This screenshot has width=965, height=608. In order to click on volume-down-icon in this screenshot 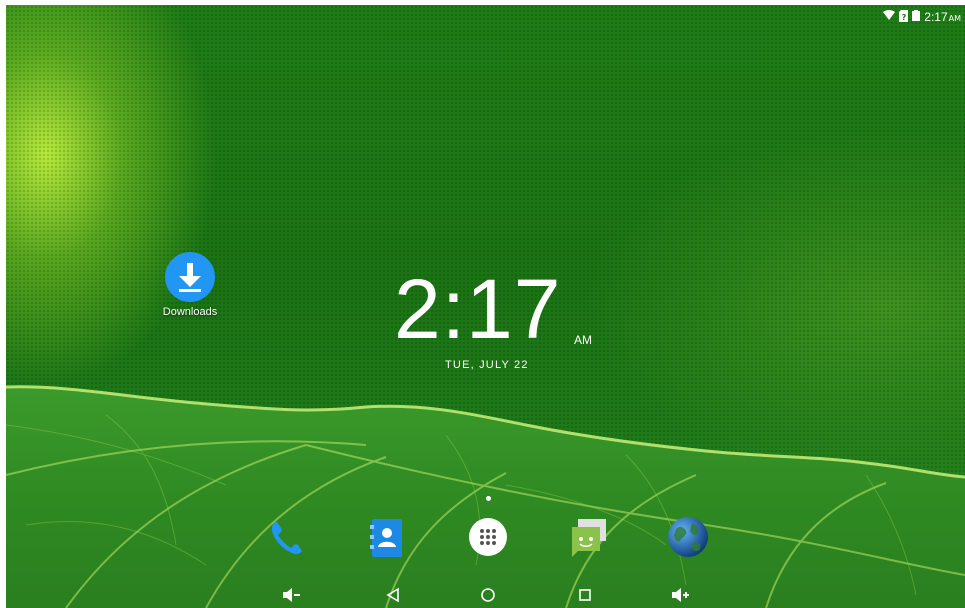, I will do `click(292, 595)`.